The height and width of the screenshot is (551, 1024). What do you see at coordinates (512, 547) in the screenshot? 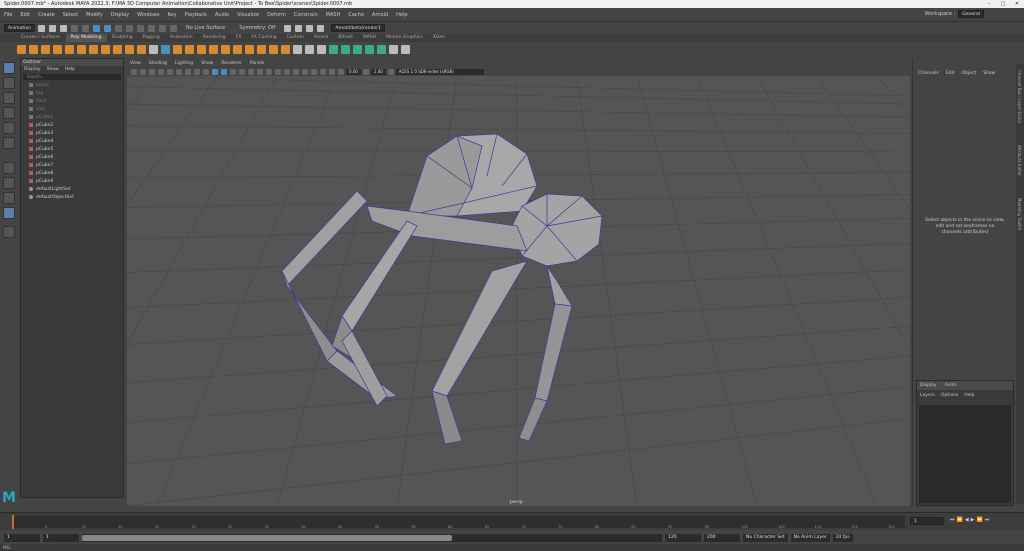
I see `command-line: MEL` at bounding box center [512, 547].